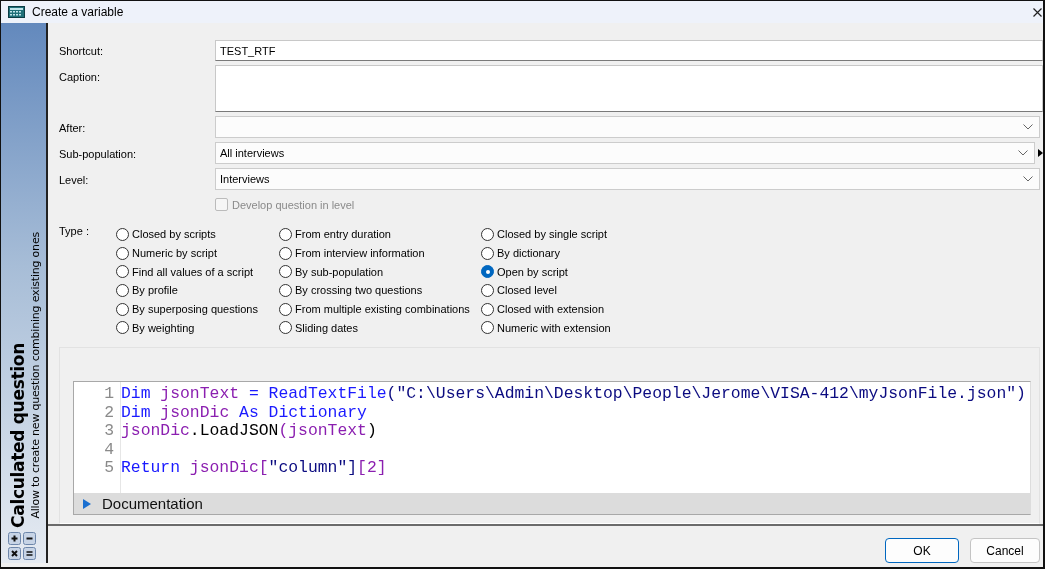 The image size is (1045, 569). I want to click on radio-label: By profile, so click(155, 290).